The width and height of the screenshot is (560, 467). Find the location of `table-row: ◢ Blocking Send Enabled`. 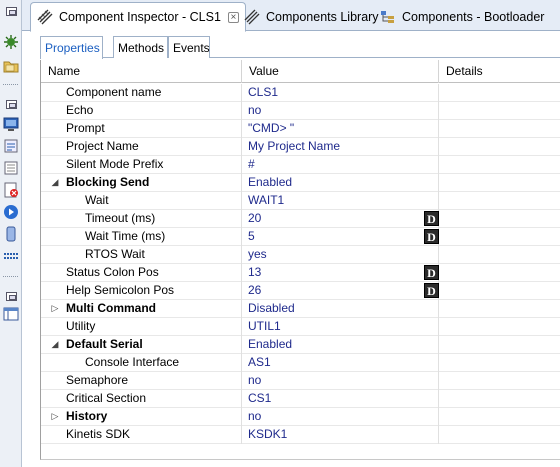

table-row: ◢ Blocking Send Enabled is located at coordinates (300, 183).